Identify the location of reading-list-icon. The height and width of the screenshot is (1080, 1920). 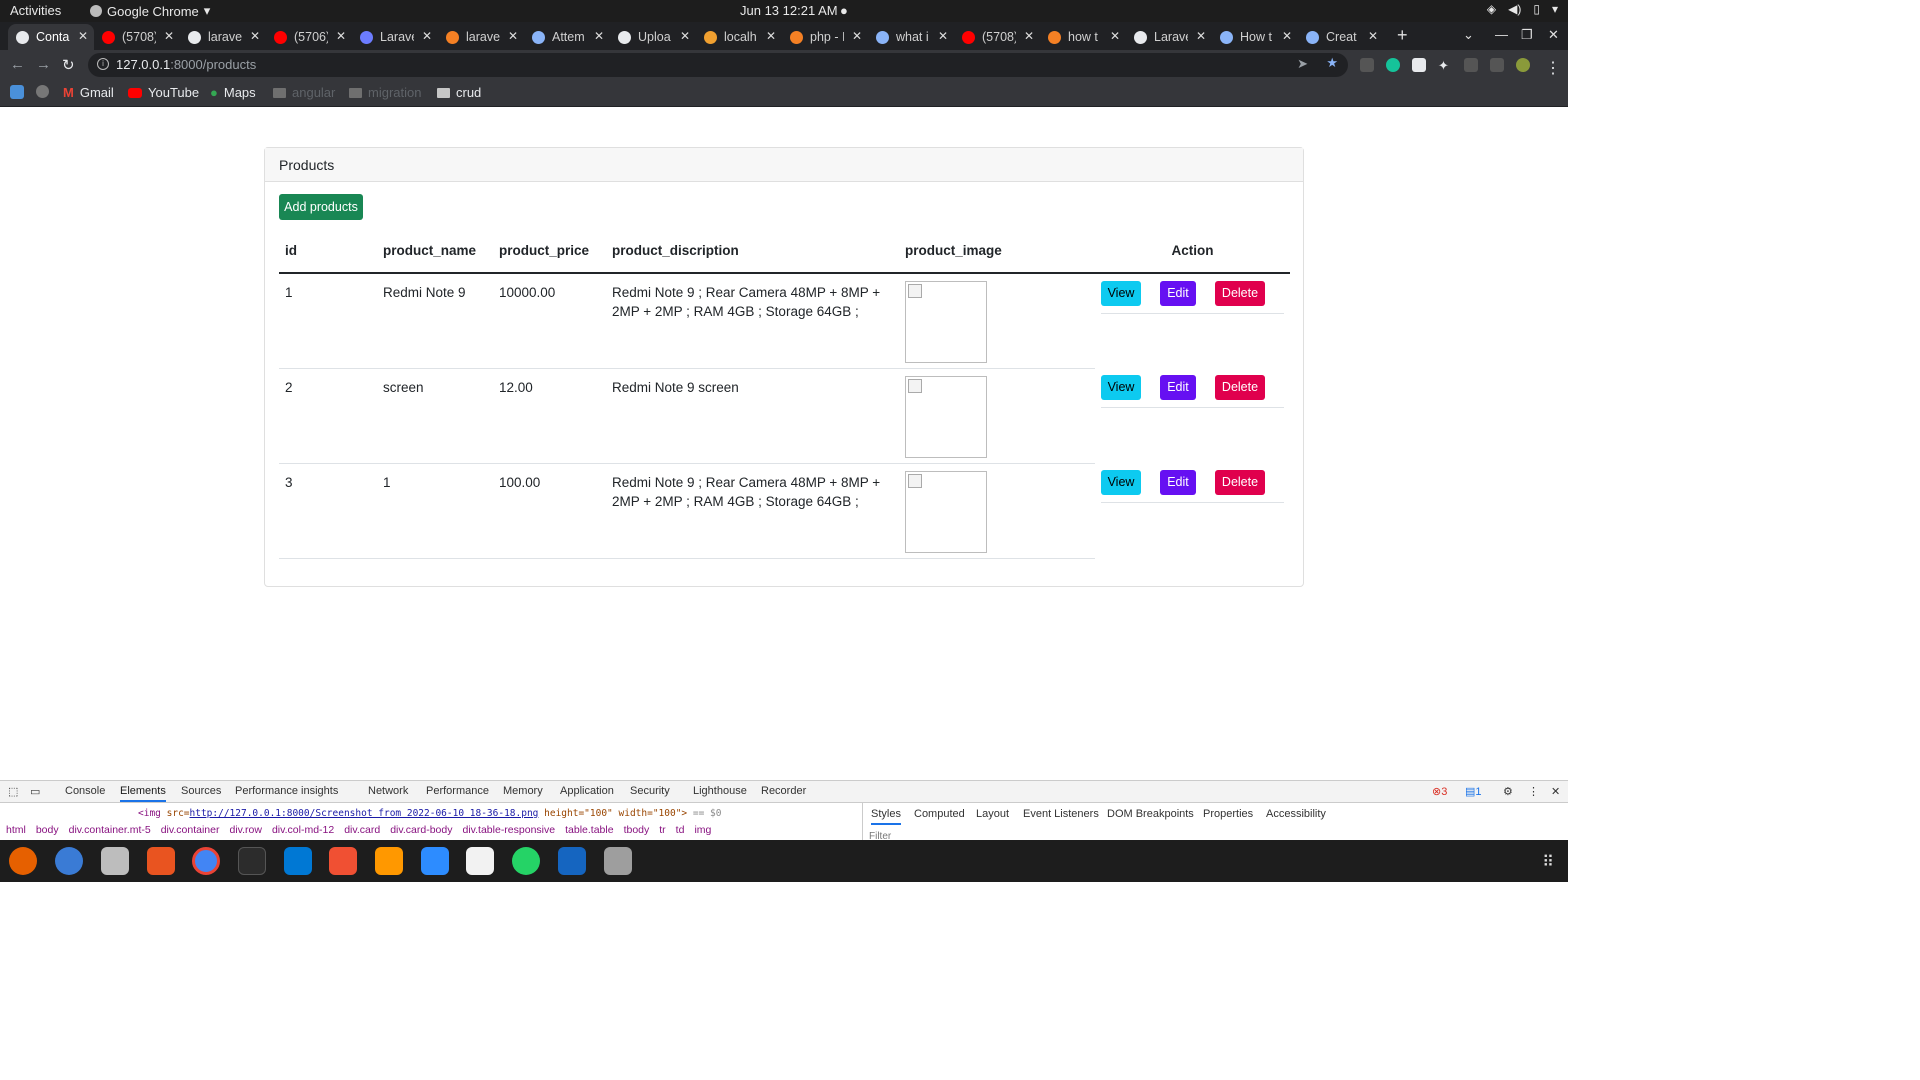
(1471, 65).